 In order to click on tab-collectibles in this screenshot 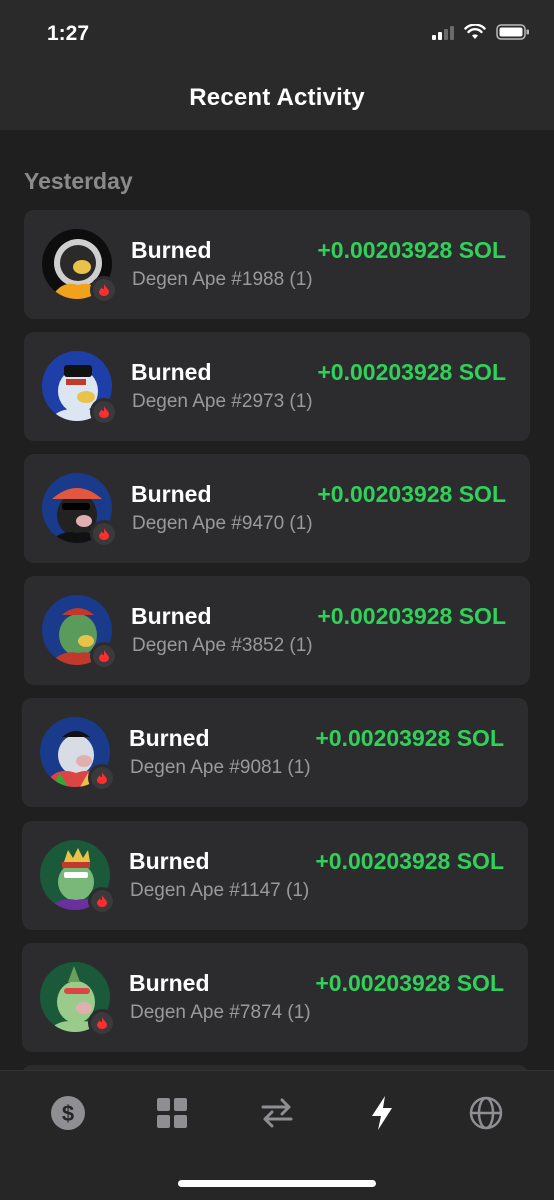, I will do `click(172, 1113)`.